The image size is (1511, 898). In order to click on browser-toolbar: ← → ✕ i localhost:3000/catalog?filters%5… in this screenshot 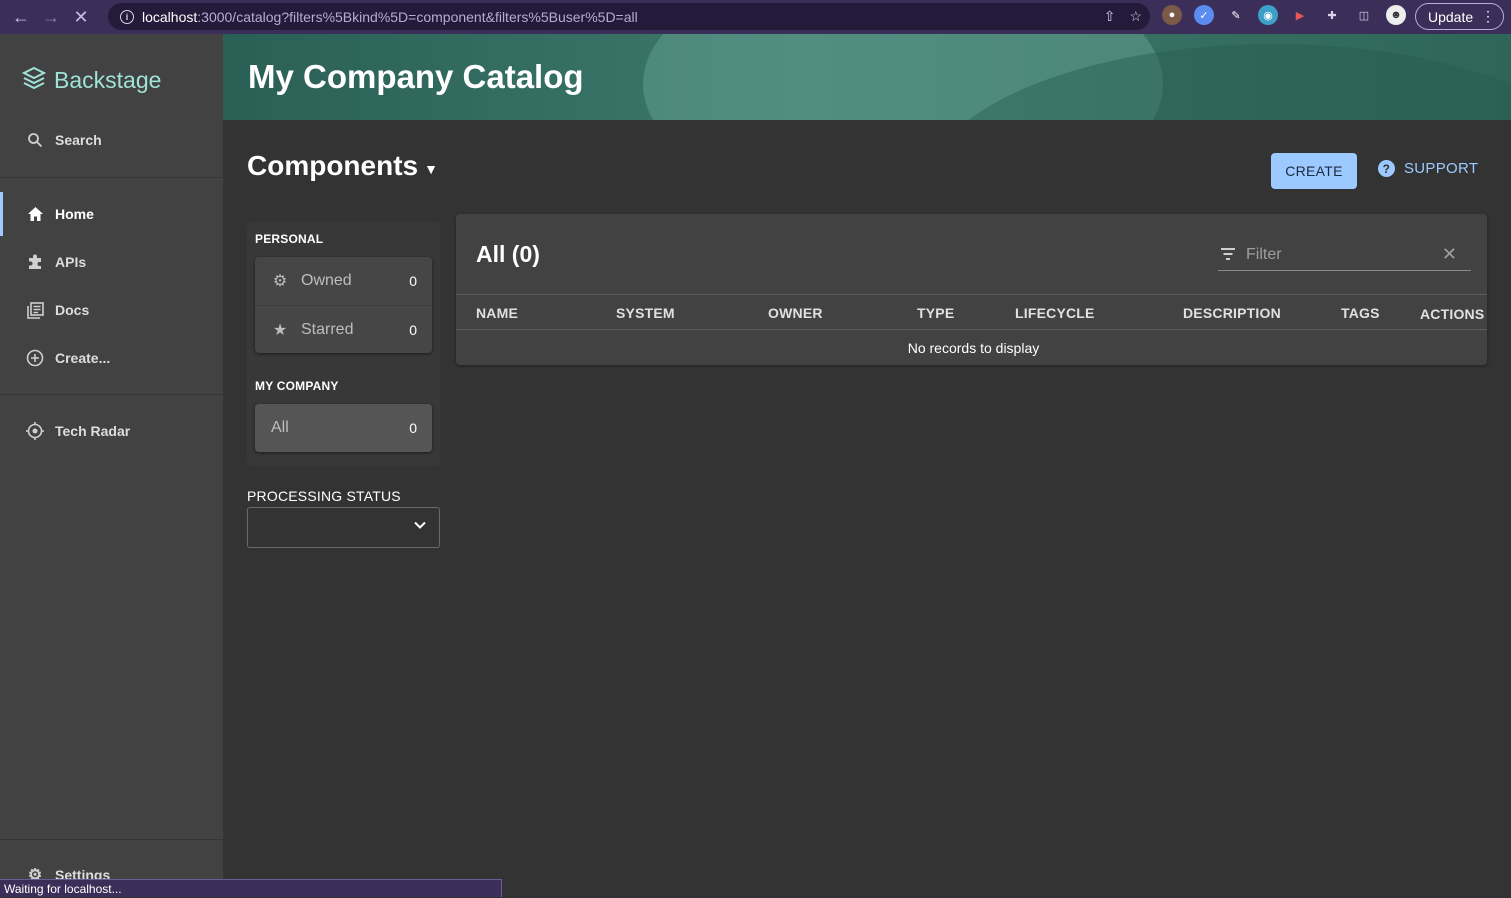, I will do `click(755, 17)`.